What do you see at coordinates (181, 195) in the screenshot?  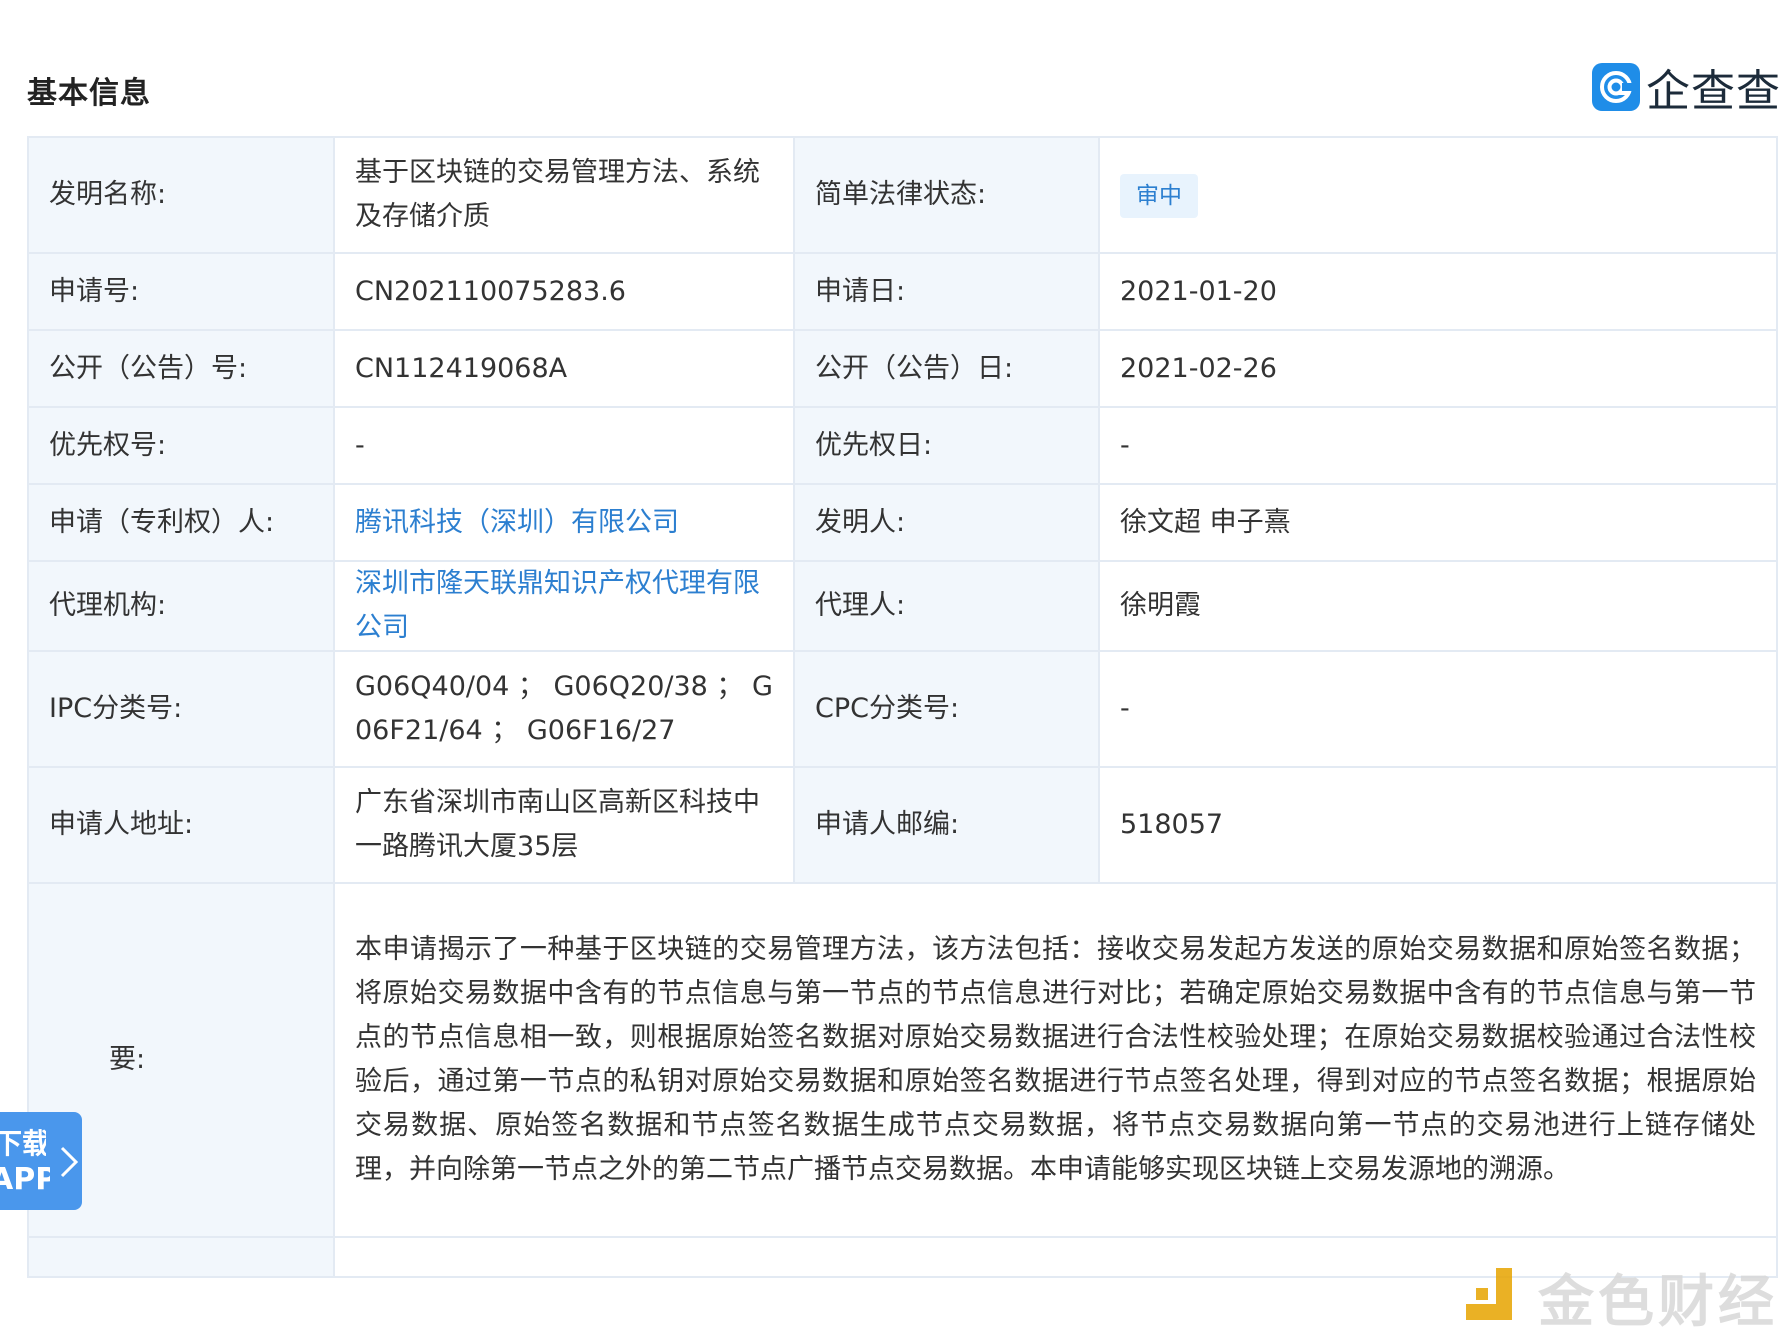 I see `invention-name-label: 发明名称:` at bounding box center [181, 195].